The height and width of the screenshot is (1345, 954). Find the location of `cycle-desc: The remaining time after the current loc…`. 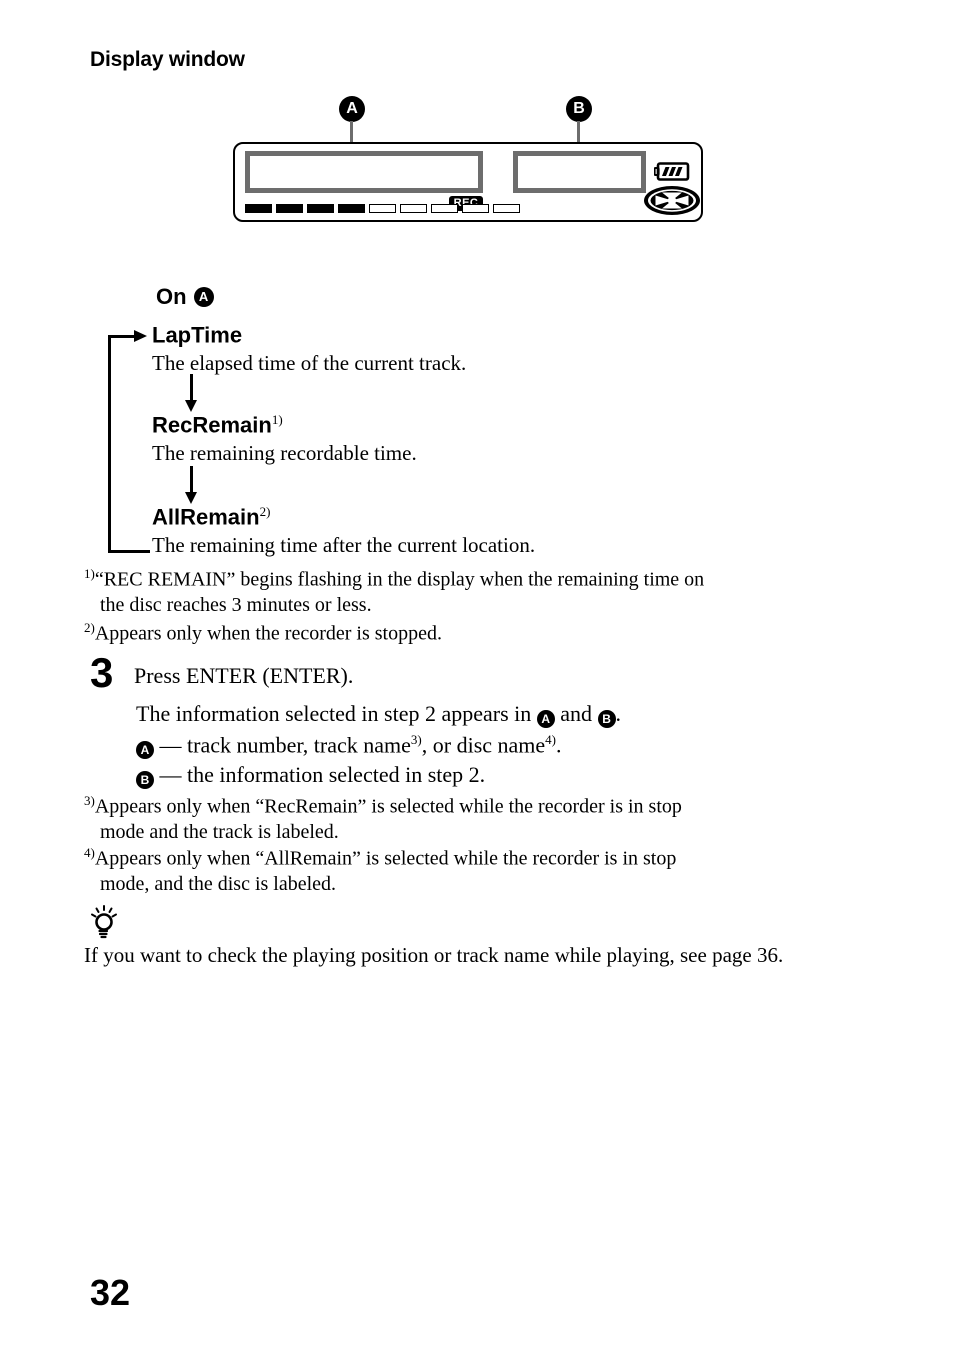

cycle-desc: The remaining time after the current loc… is located at coordinates (344, 545).